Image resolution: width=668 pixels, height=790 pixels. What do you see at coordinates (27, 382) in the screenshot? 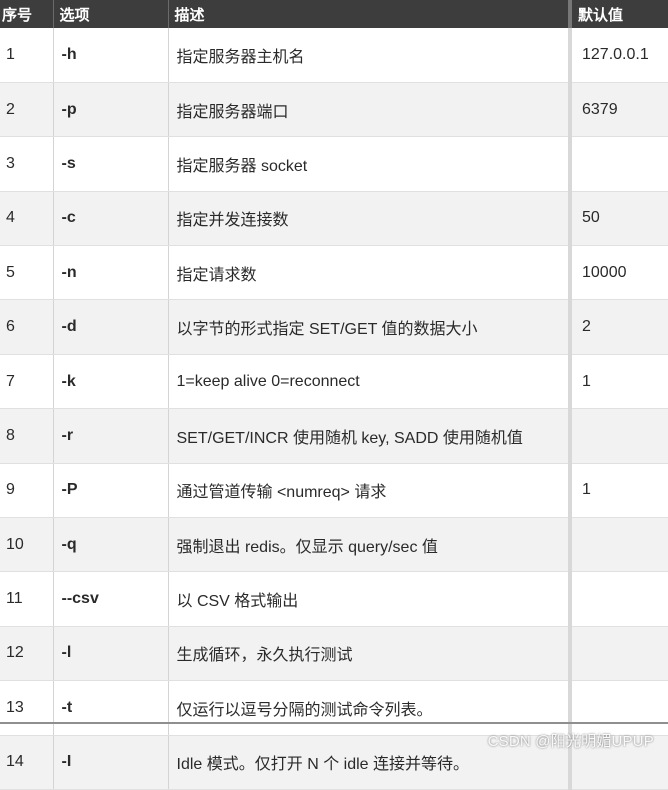
I see `cell-no: 7` at bounding box center [27, 382].